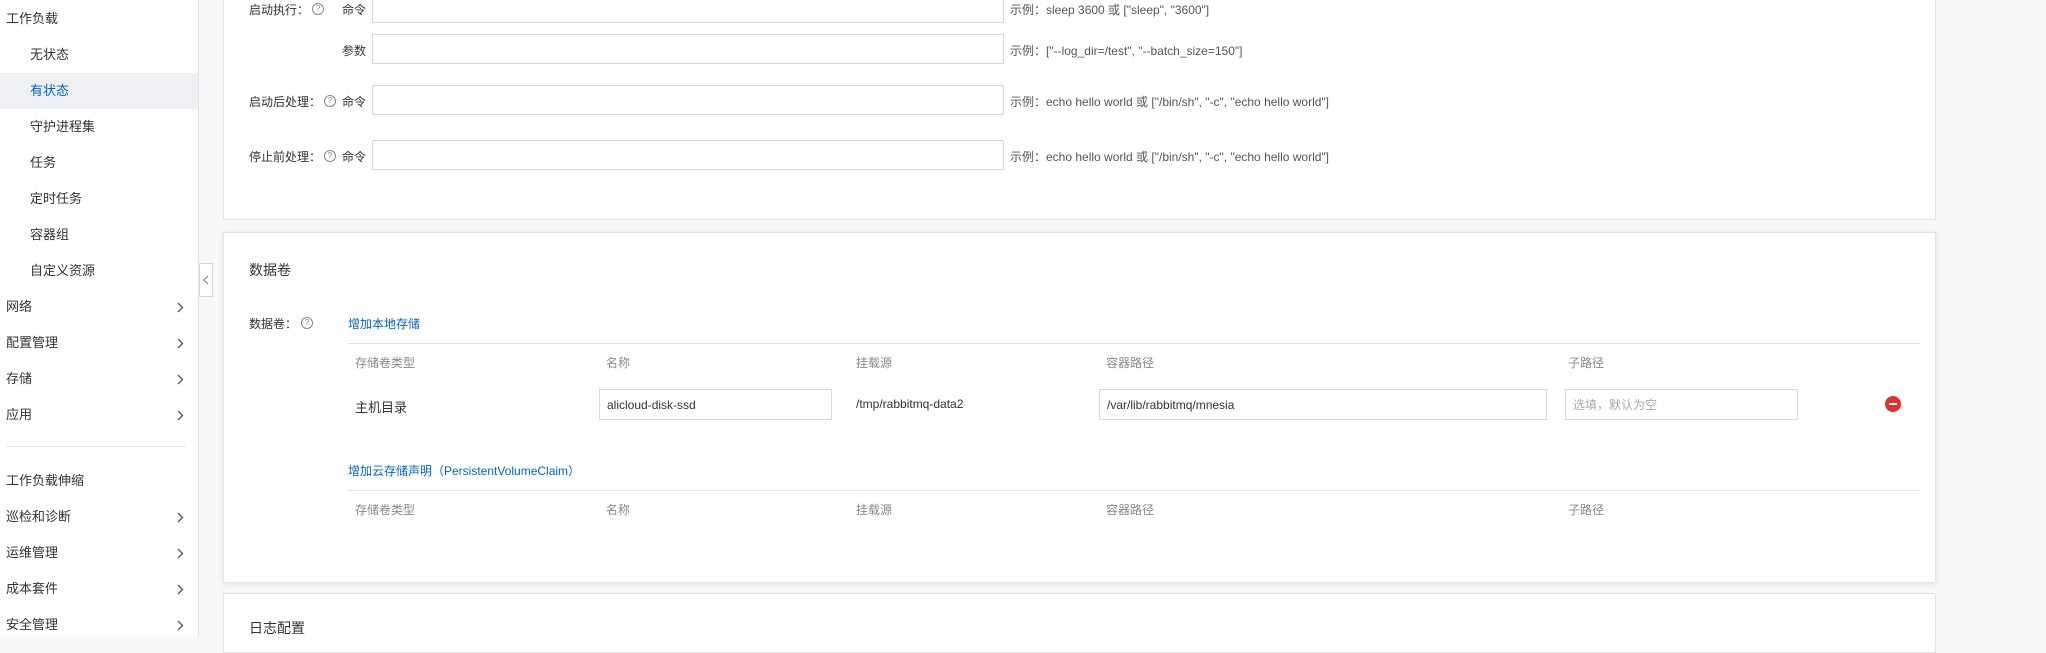 This screenshot has height=653, width=2046. What do you see at coordinates (273, 324) in the screenshot?
I see `volumes-field-label: 数据卷：` at bounding box center [273, 324].